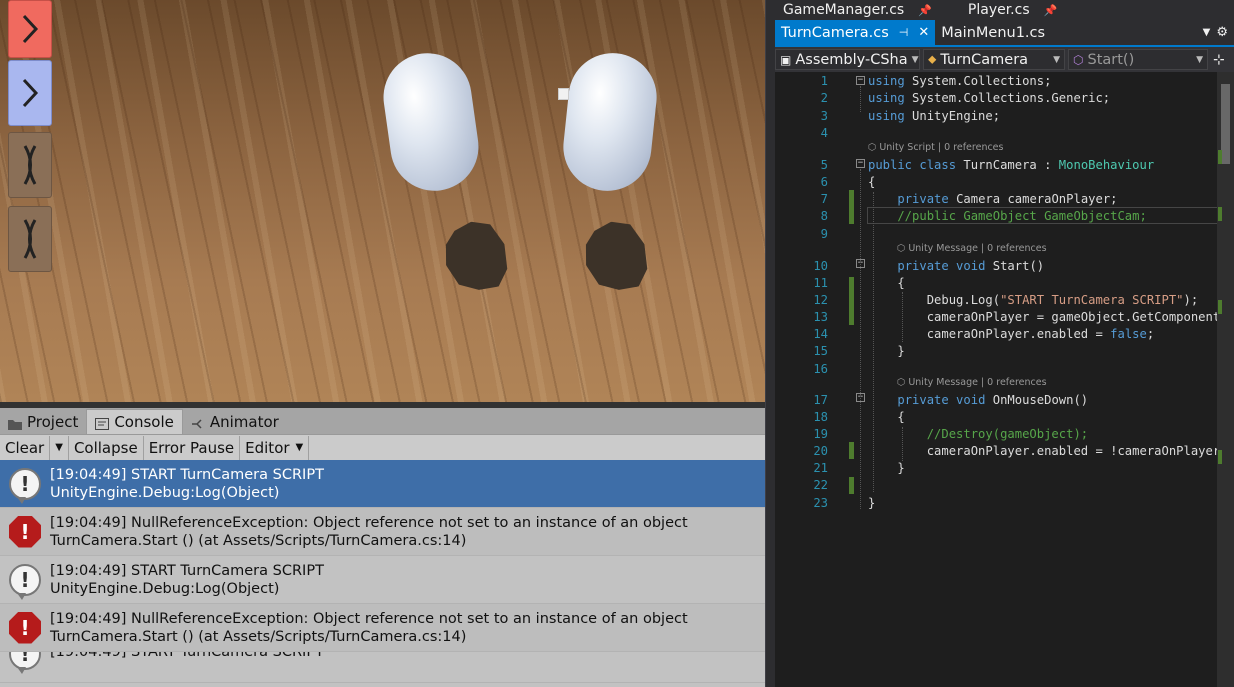  What do you see at coordinates (1220, 307) in the screenshot?
I see `change-overview-mark` at bounding box center [1220, 307].